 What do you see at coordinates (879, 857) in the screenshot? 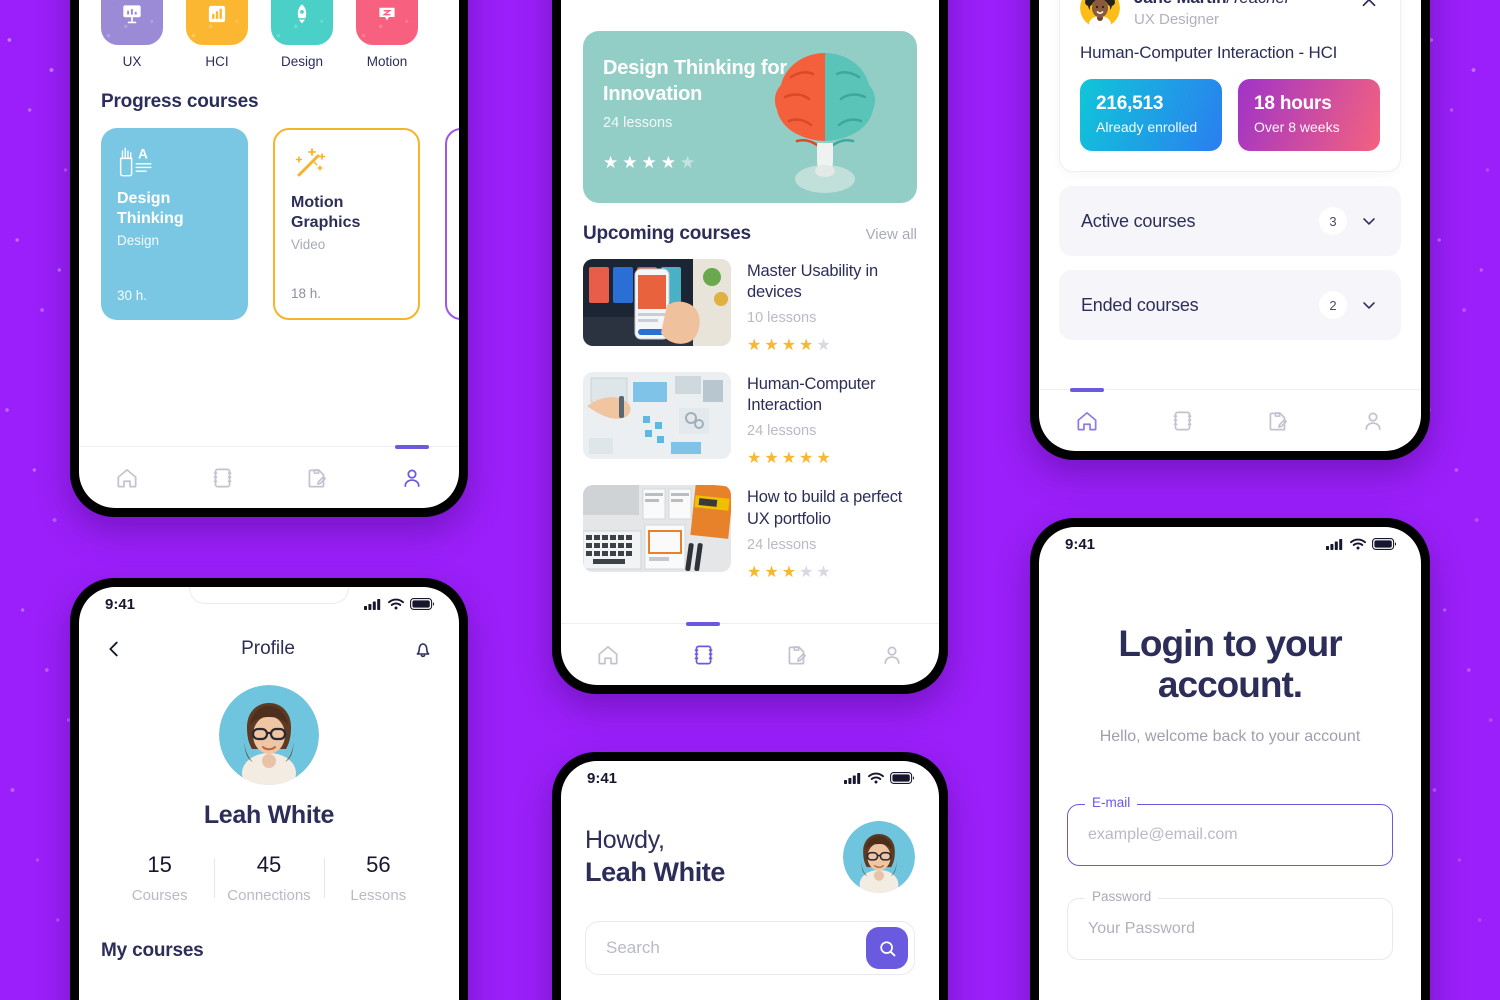
I see `avatar` at bounding box center [879, 857].